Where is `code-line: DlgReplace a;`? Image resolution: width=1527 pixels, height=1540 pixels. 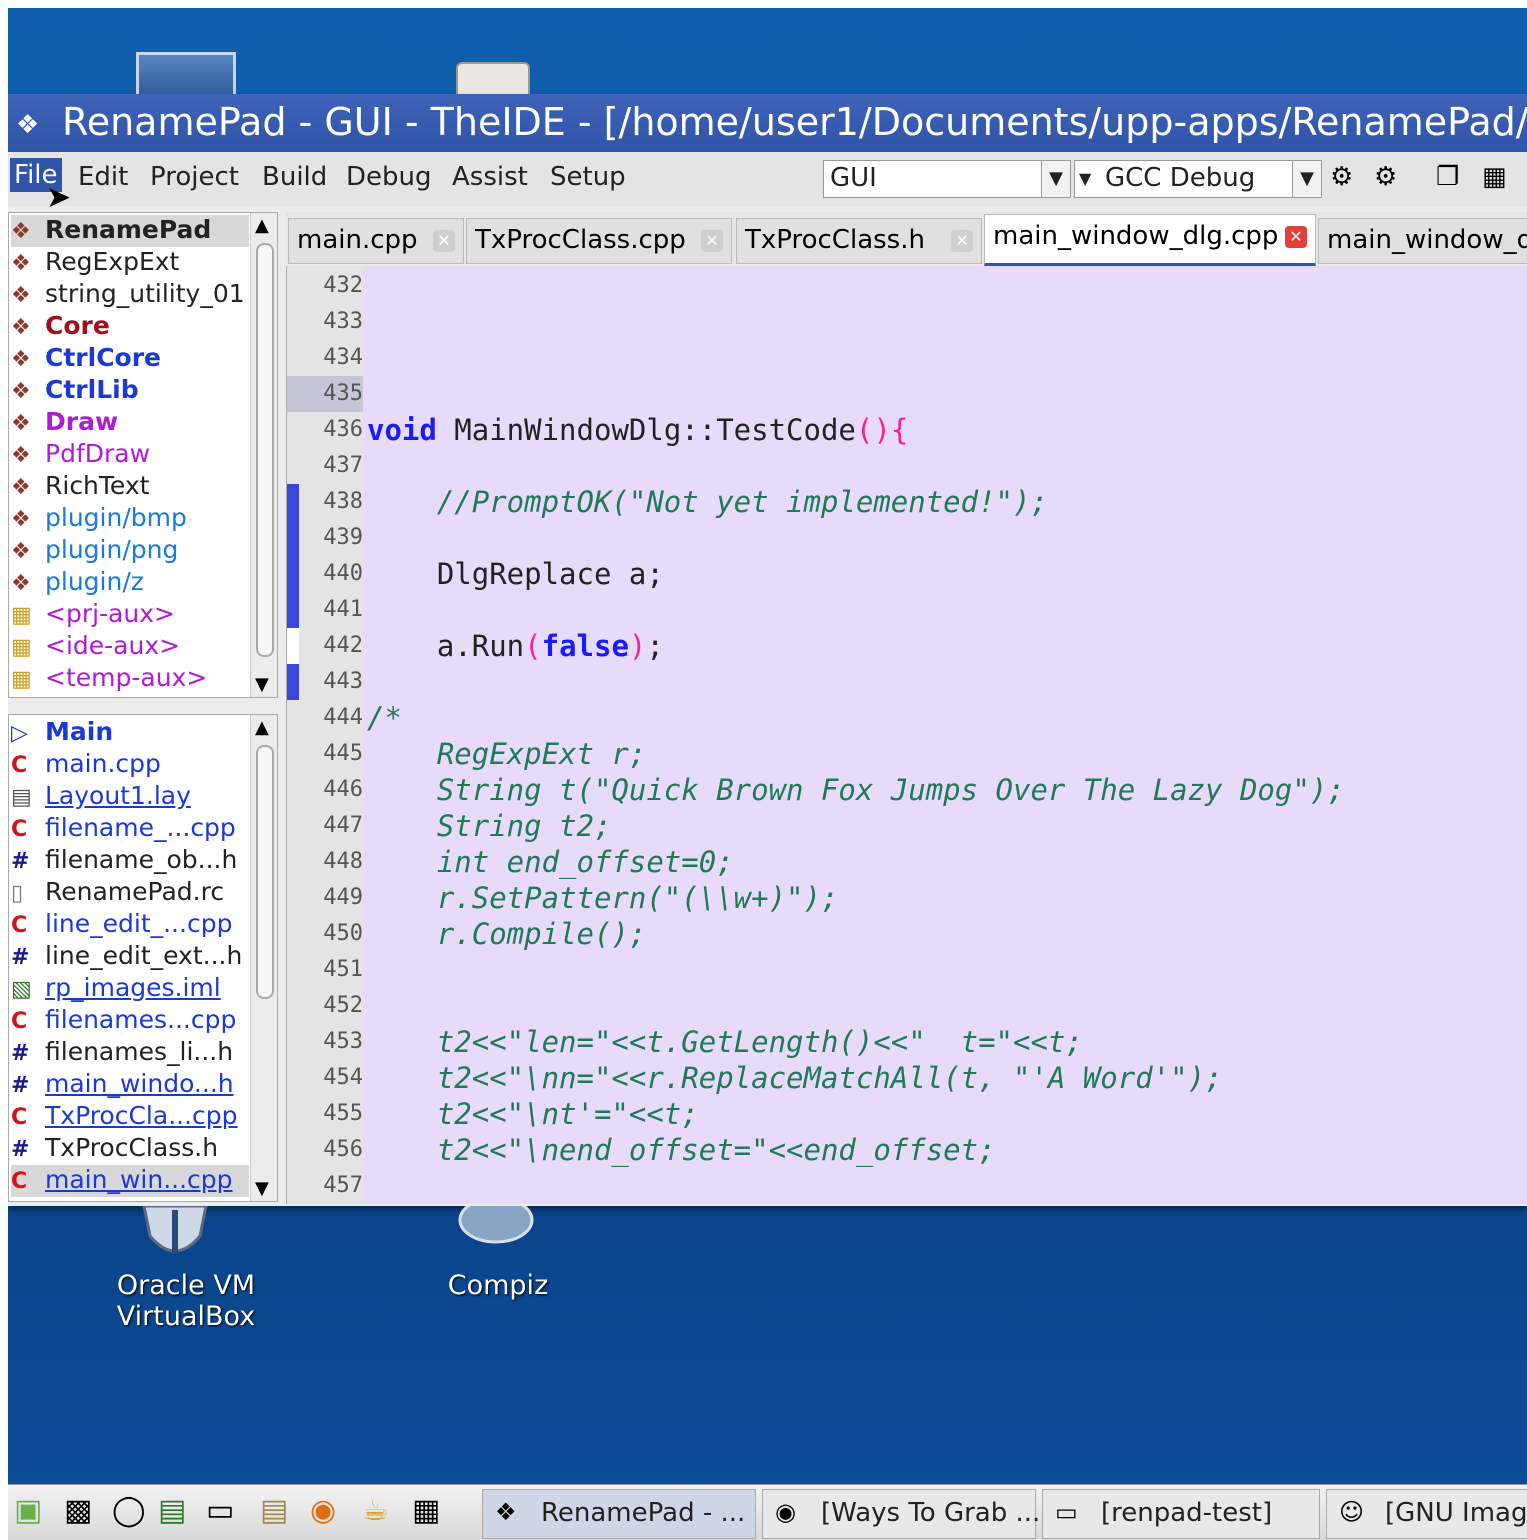 code-line: DlgReplace a; is located at coordinates (515, 574).